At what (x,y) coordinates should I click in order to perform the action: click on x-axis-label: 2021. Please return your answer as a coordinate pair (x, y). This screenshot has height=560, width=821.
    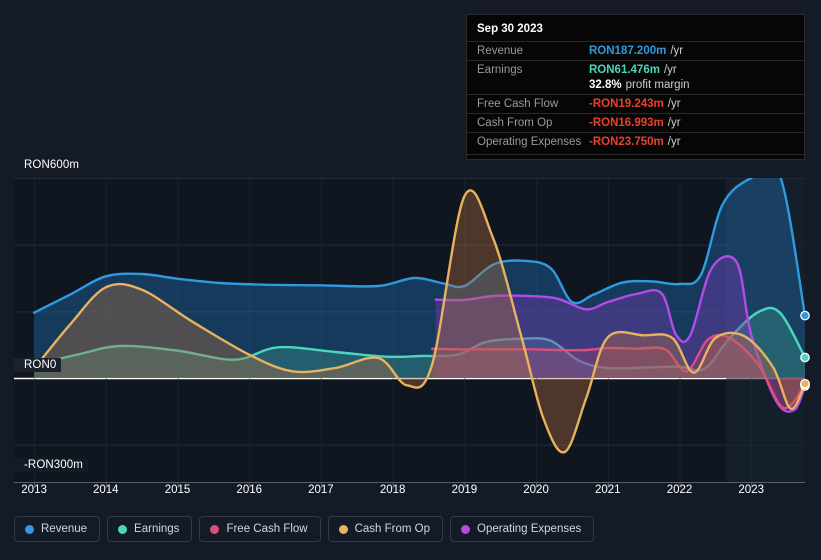
    Looking at the image, I should click on (607, 490).